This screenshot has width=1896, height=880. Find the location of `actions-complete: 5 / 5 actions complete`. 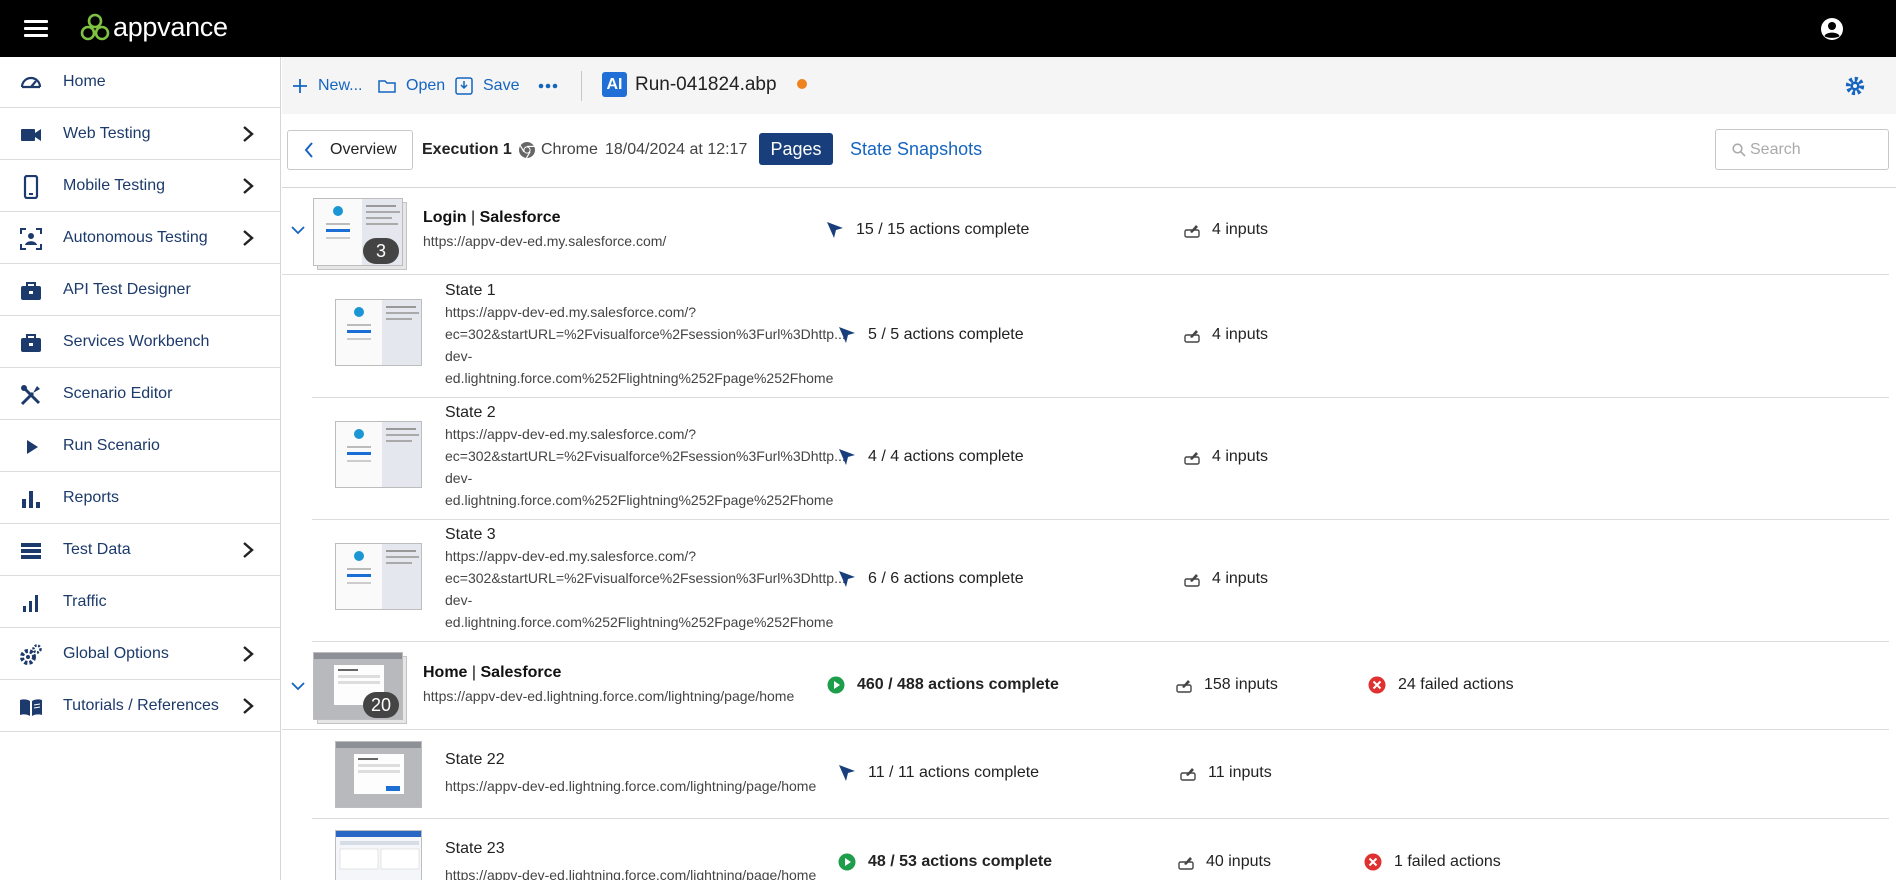

actions-complete: 5 / 5 actions complete is located at coordinates (931, 335).